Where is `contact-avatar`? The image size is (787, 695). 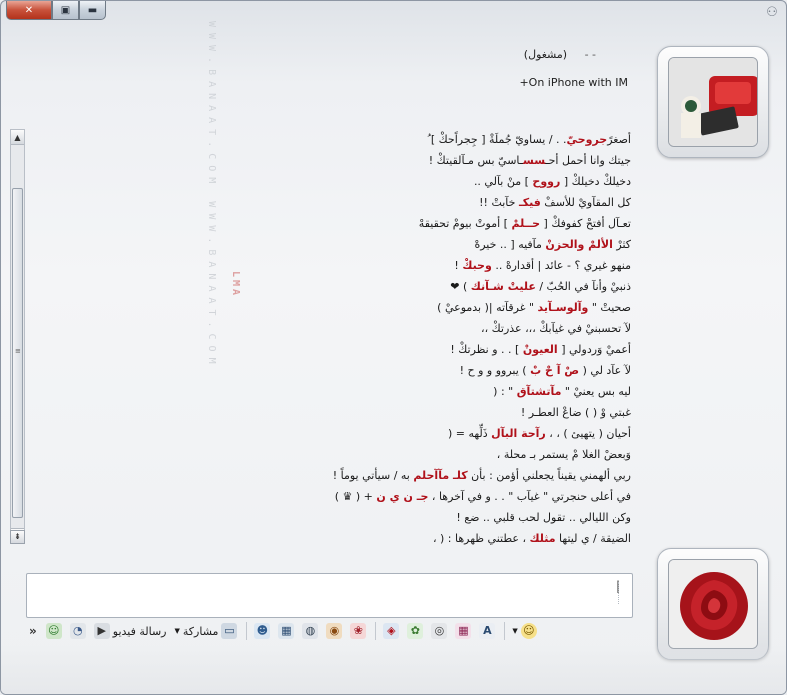 contact-avatar is located at coordinates (713, 102).